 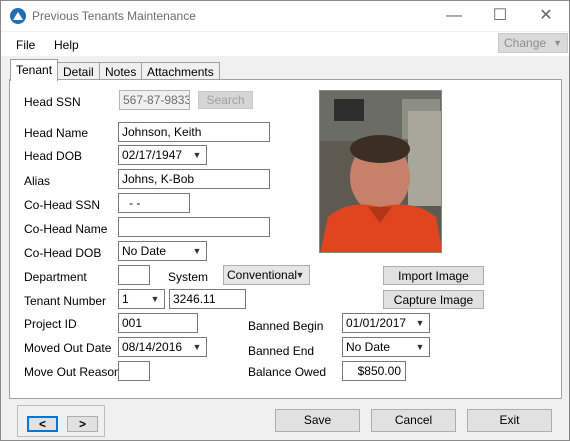 What do you see at coordinates (66, 229) in the screenshot?
I see `cohead-name-label: Co-Head Name` at bounding box center [66, 229].